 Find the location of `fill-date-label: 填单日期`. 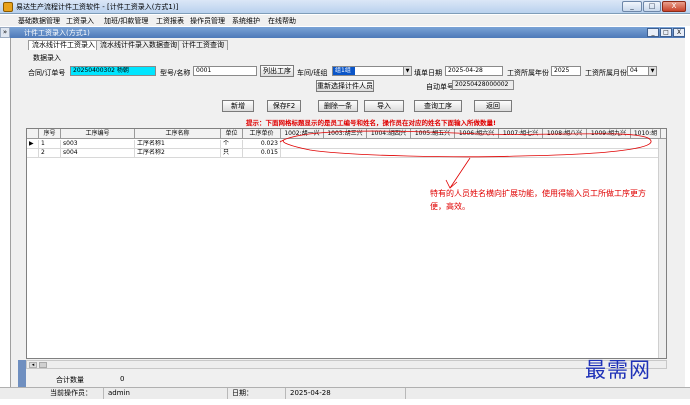

fill-date-label: 填单日期 is located at coordinates (428, 73).